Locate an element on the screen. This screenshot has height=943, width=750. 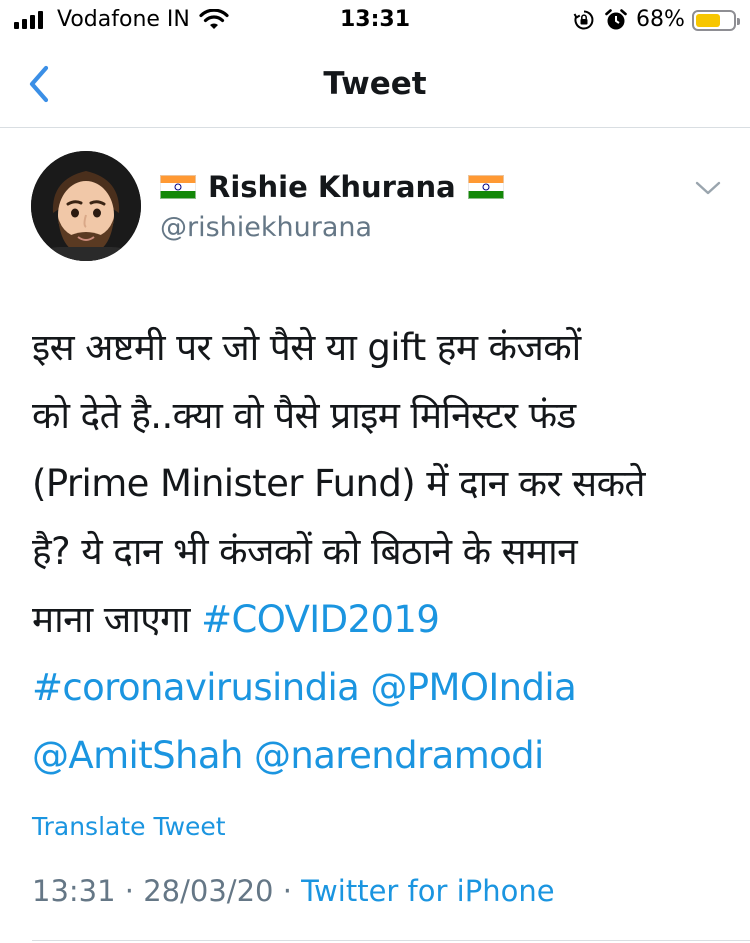
alarm-icon is located at coordinates (616, 19).